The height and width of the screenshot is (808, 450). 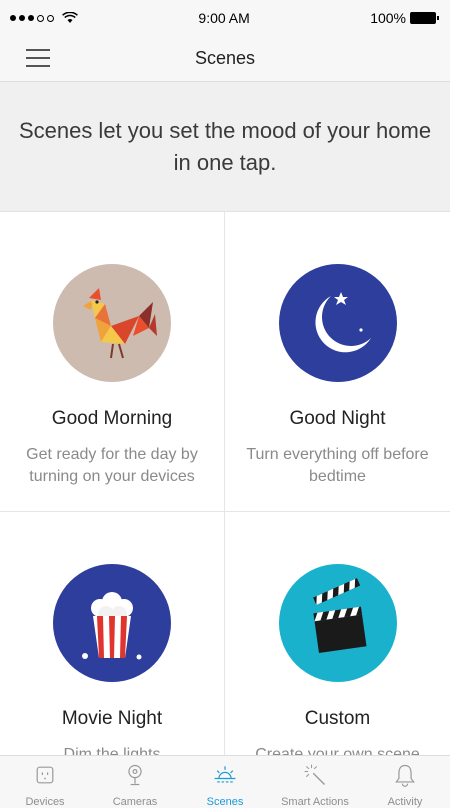 I want to click on navigation-bar: Scenes, so click(x=225, y=59).